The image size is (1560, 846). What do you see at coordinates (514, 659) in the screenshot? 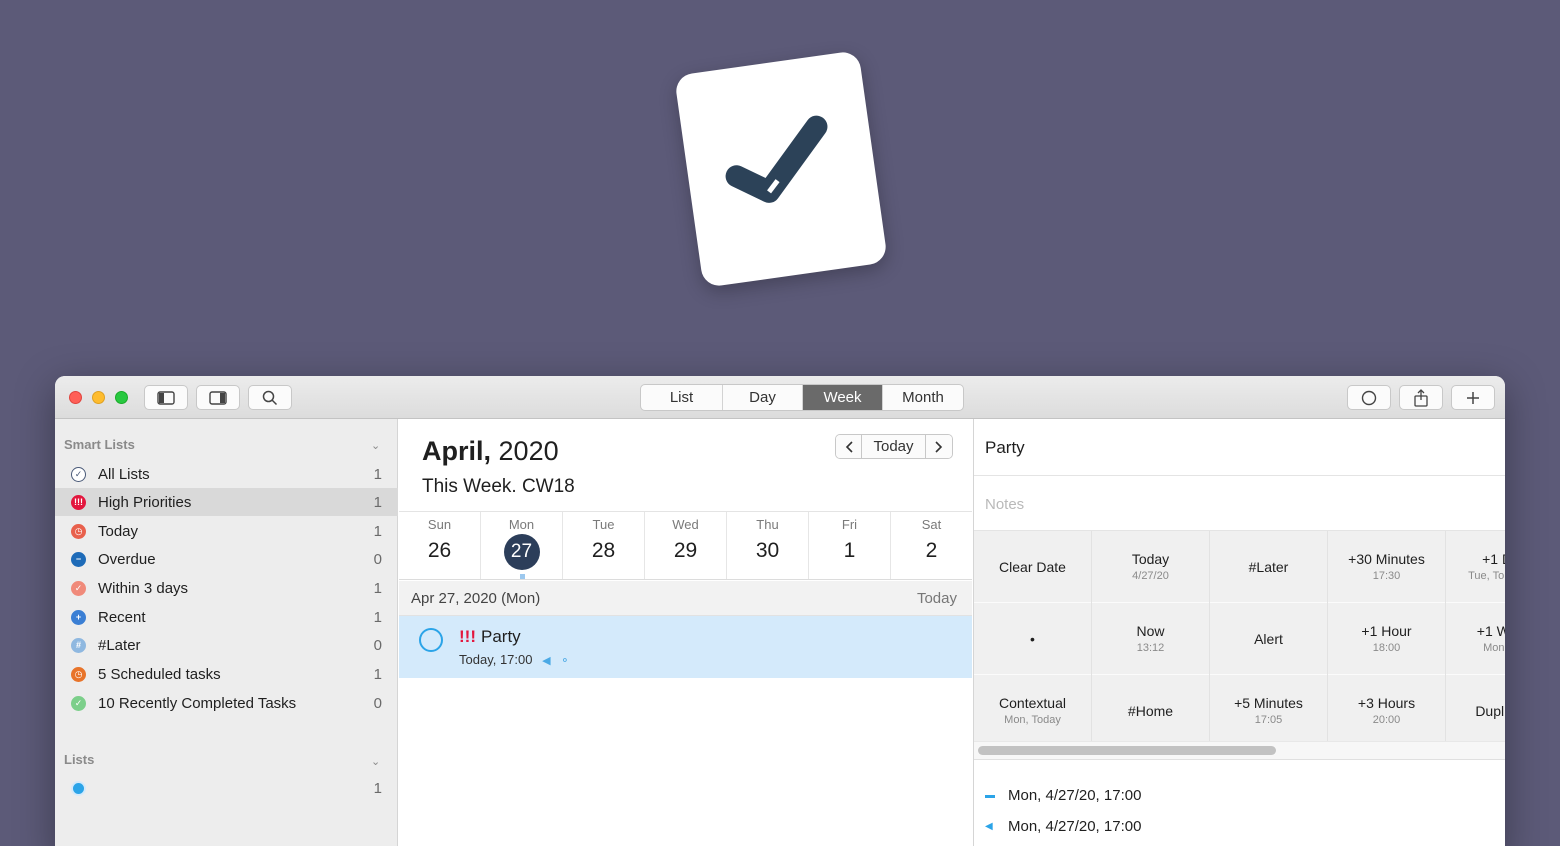
I see `task-subtitle: Today, 17:00 ◀ ⚬` at bounding box center [514, 659].